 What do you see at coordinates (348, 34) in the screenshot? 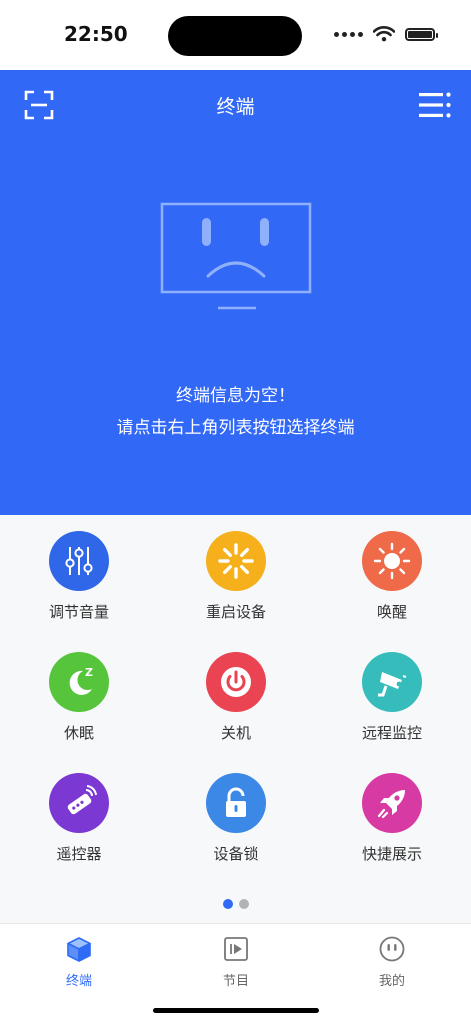
I see `signal-icon` at bounding box center [348, 34].